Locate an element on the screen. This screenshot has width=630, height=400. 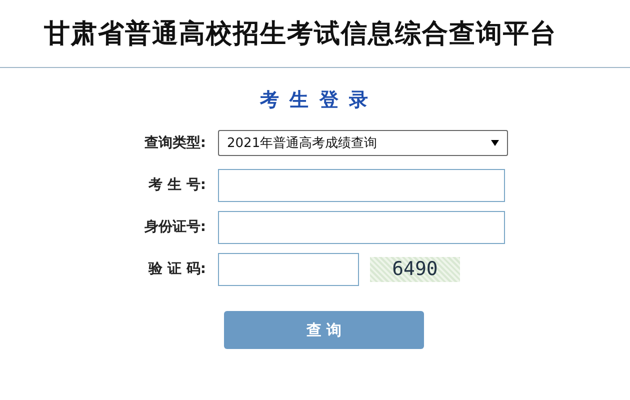
captcha-image: 6490 is located at coordinates (415, 269).